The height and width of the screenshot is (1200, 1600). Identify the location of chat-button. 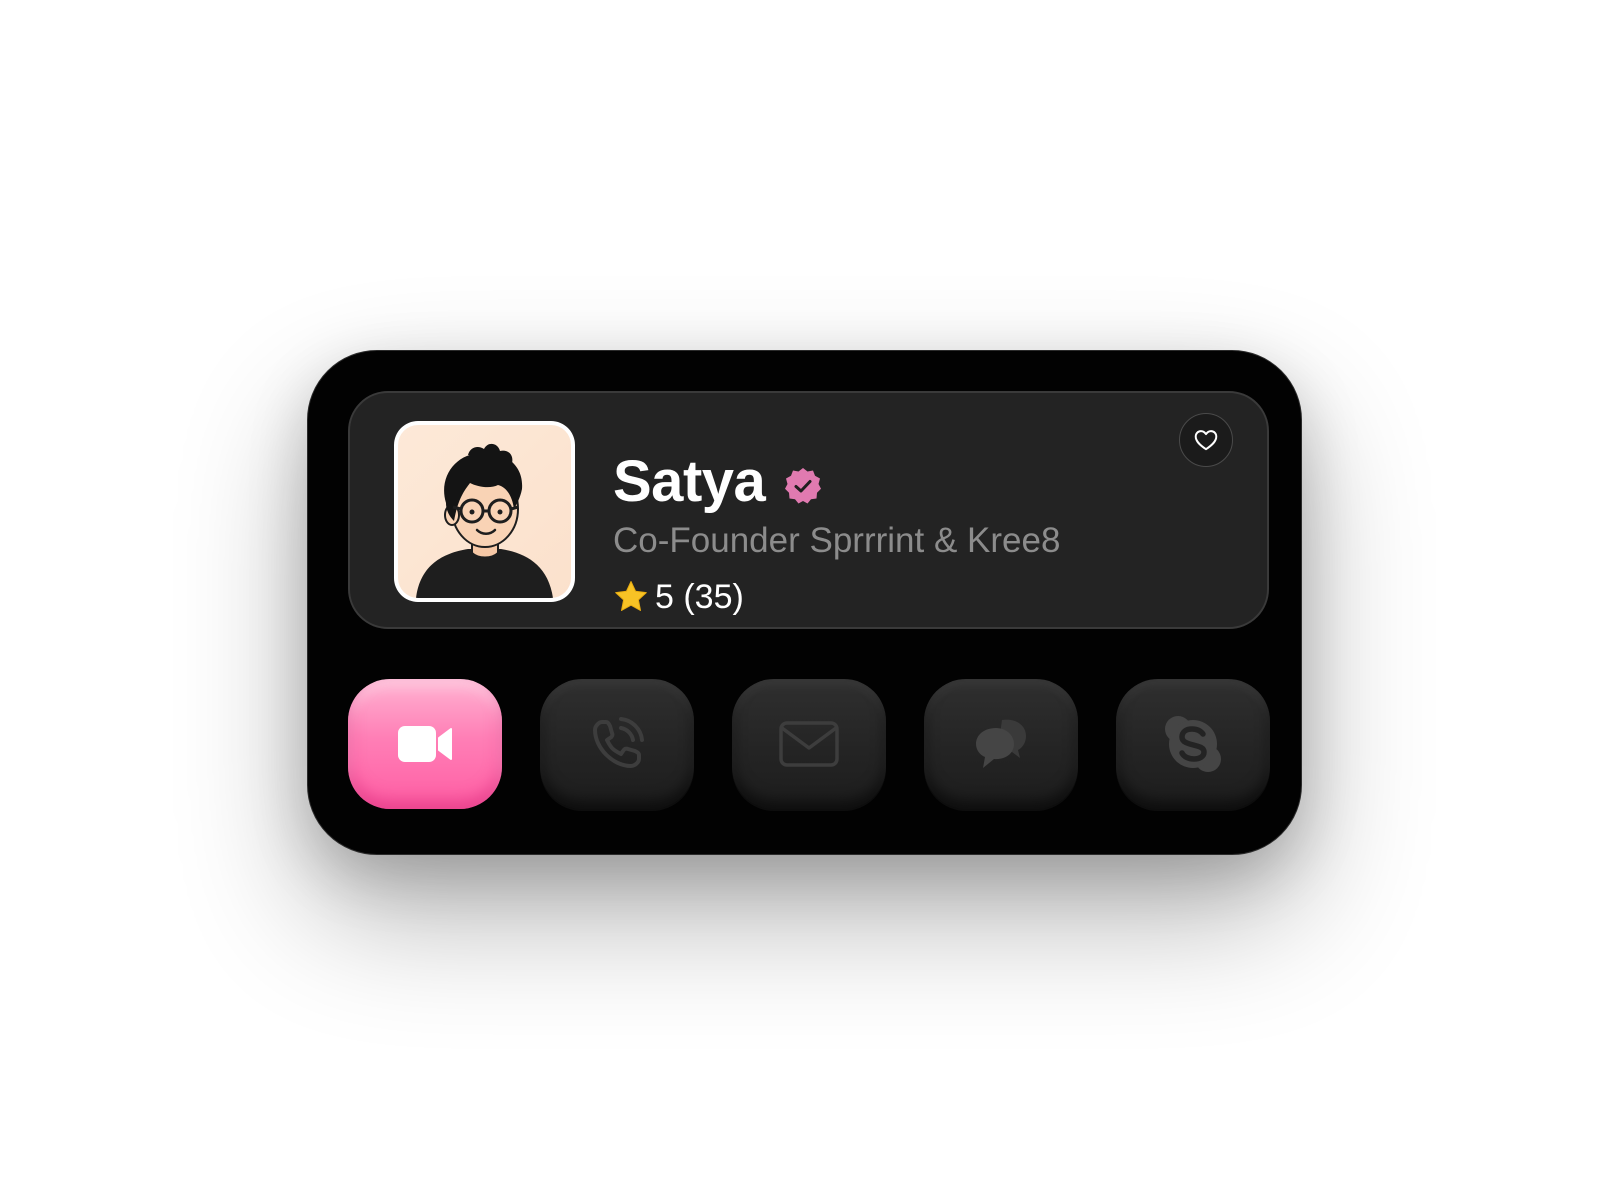
(1001, 744).